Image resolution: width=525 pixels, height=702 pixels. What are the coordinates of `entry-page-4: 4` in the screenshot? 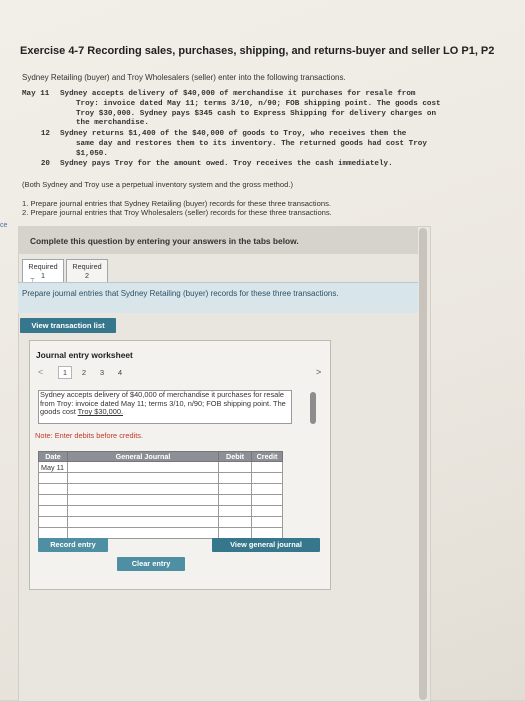 It's located at (120, 372).